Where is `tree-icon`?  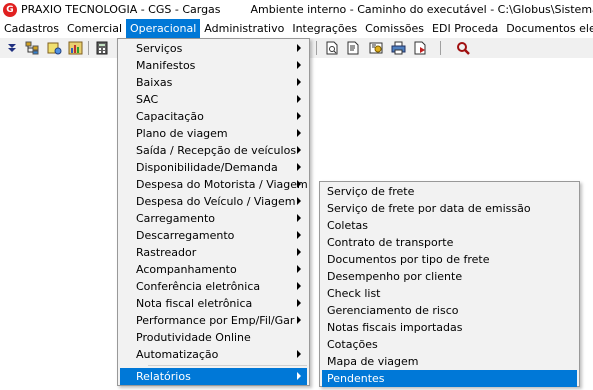 tree-icon is located at coordinates (32, 48).